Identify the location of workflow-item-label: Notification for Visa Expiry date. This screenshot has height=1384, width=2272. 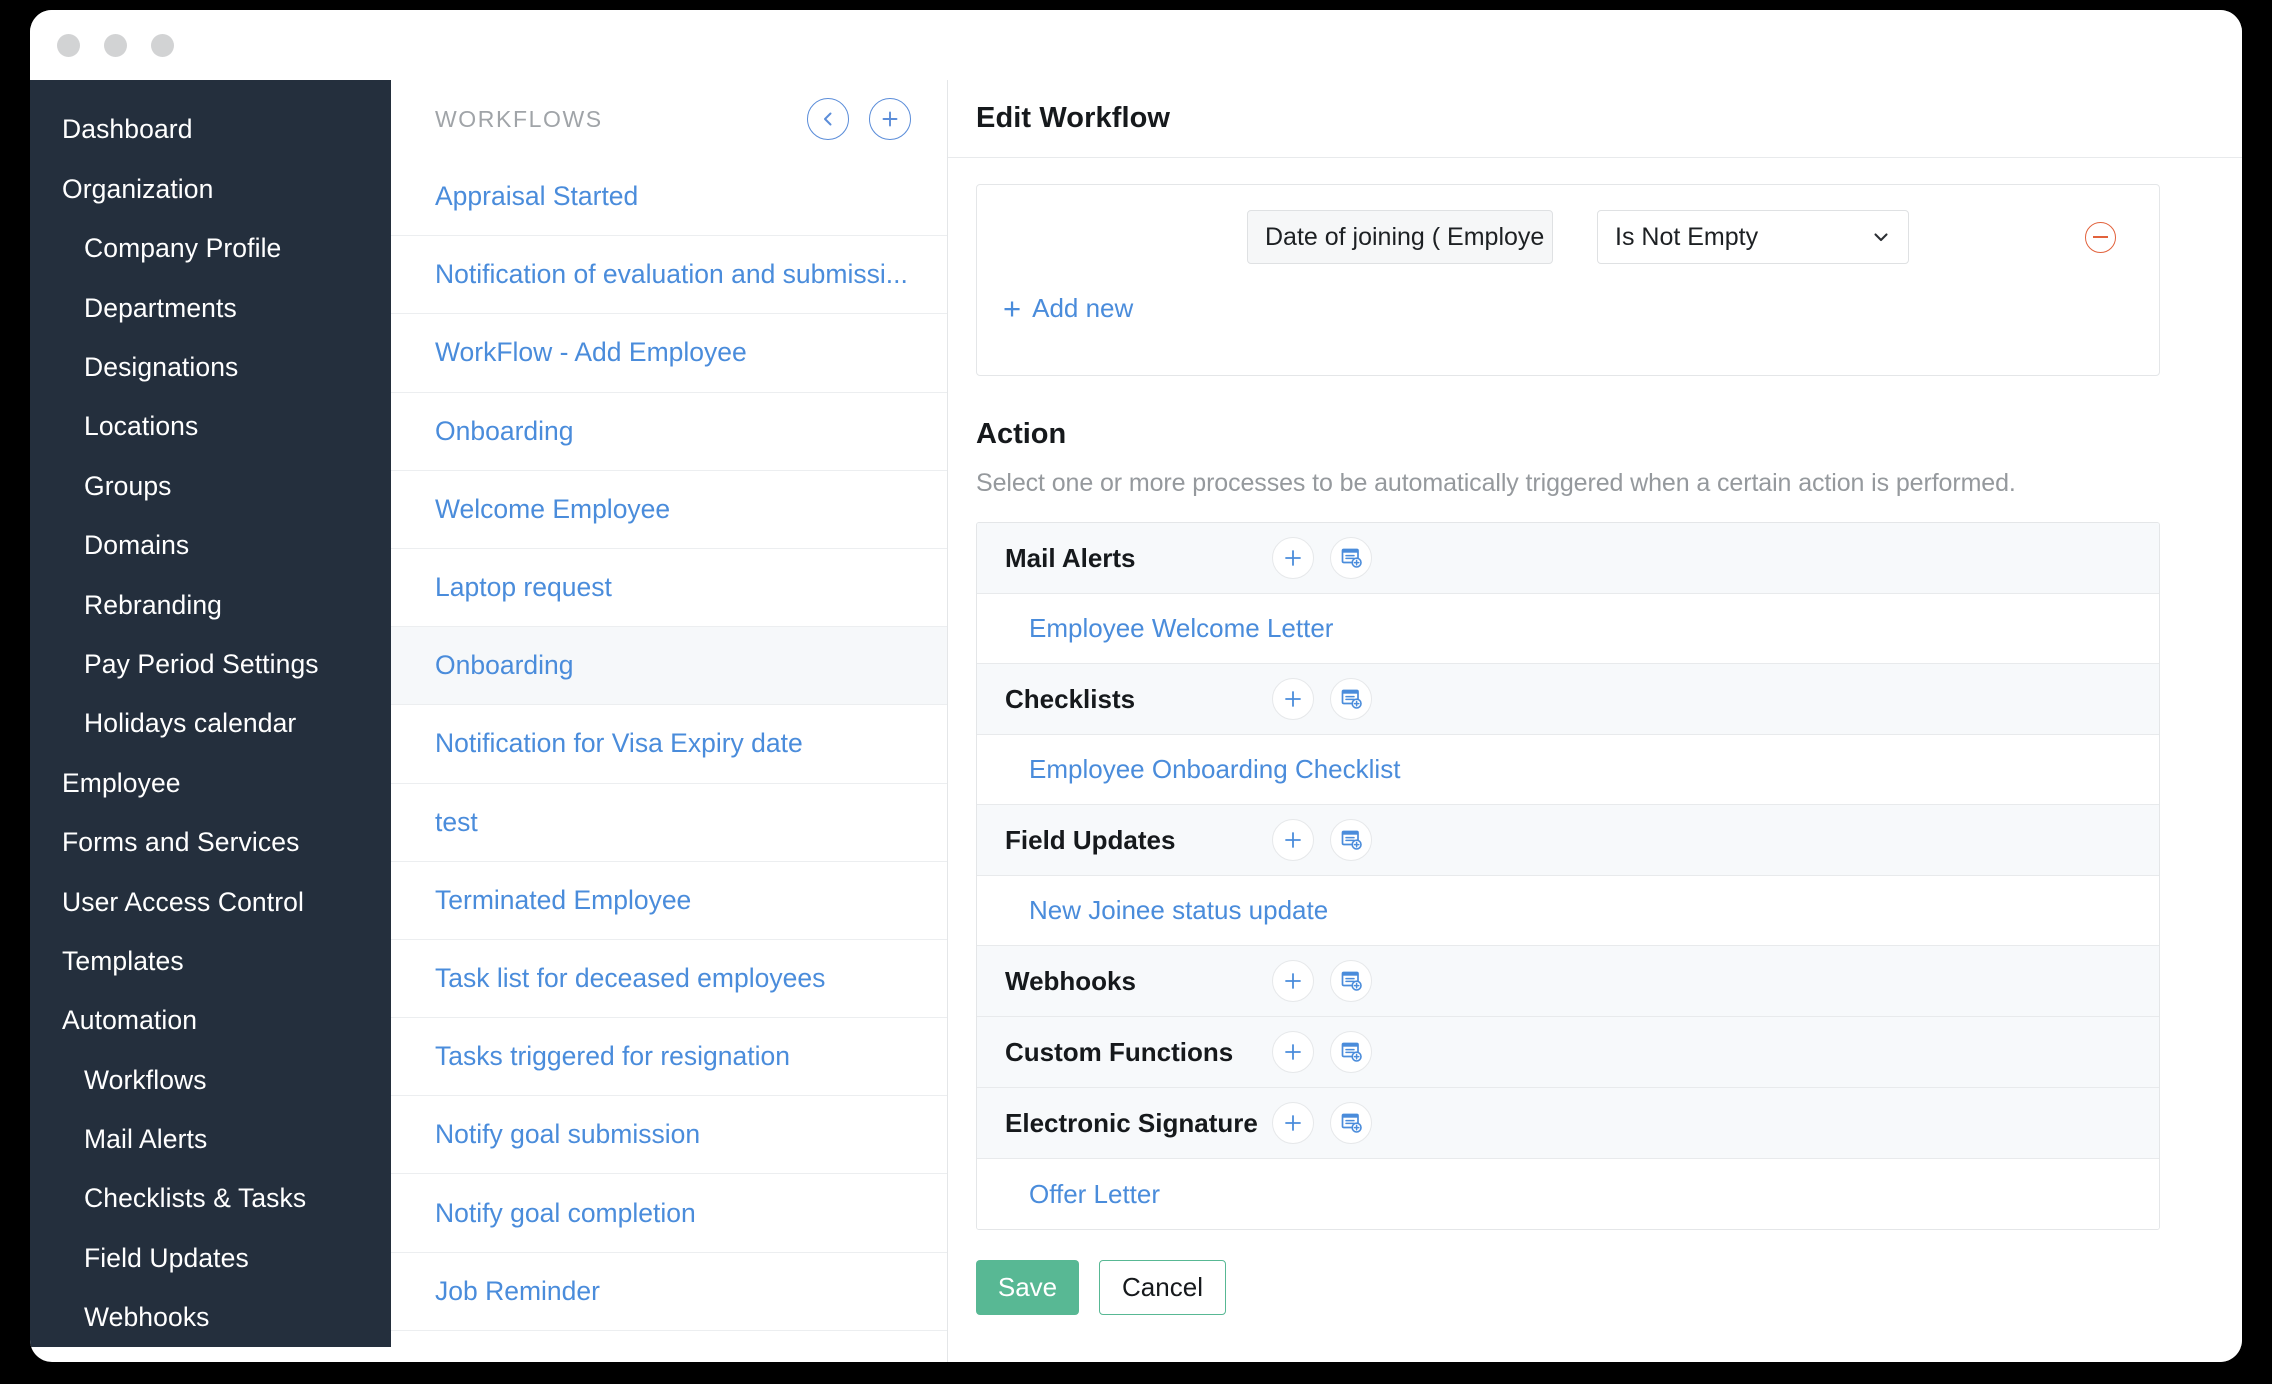
(619, 743).